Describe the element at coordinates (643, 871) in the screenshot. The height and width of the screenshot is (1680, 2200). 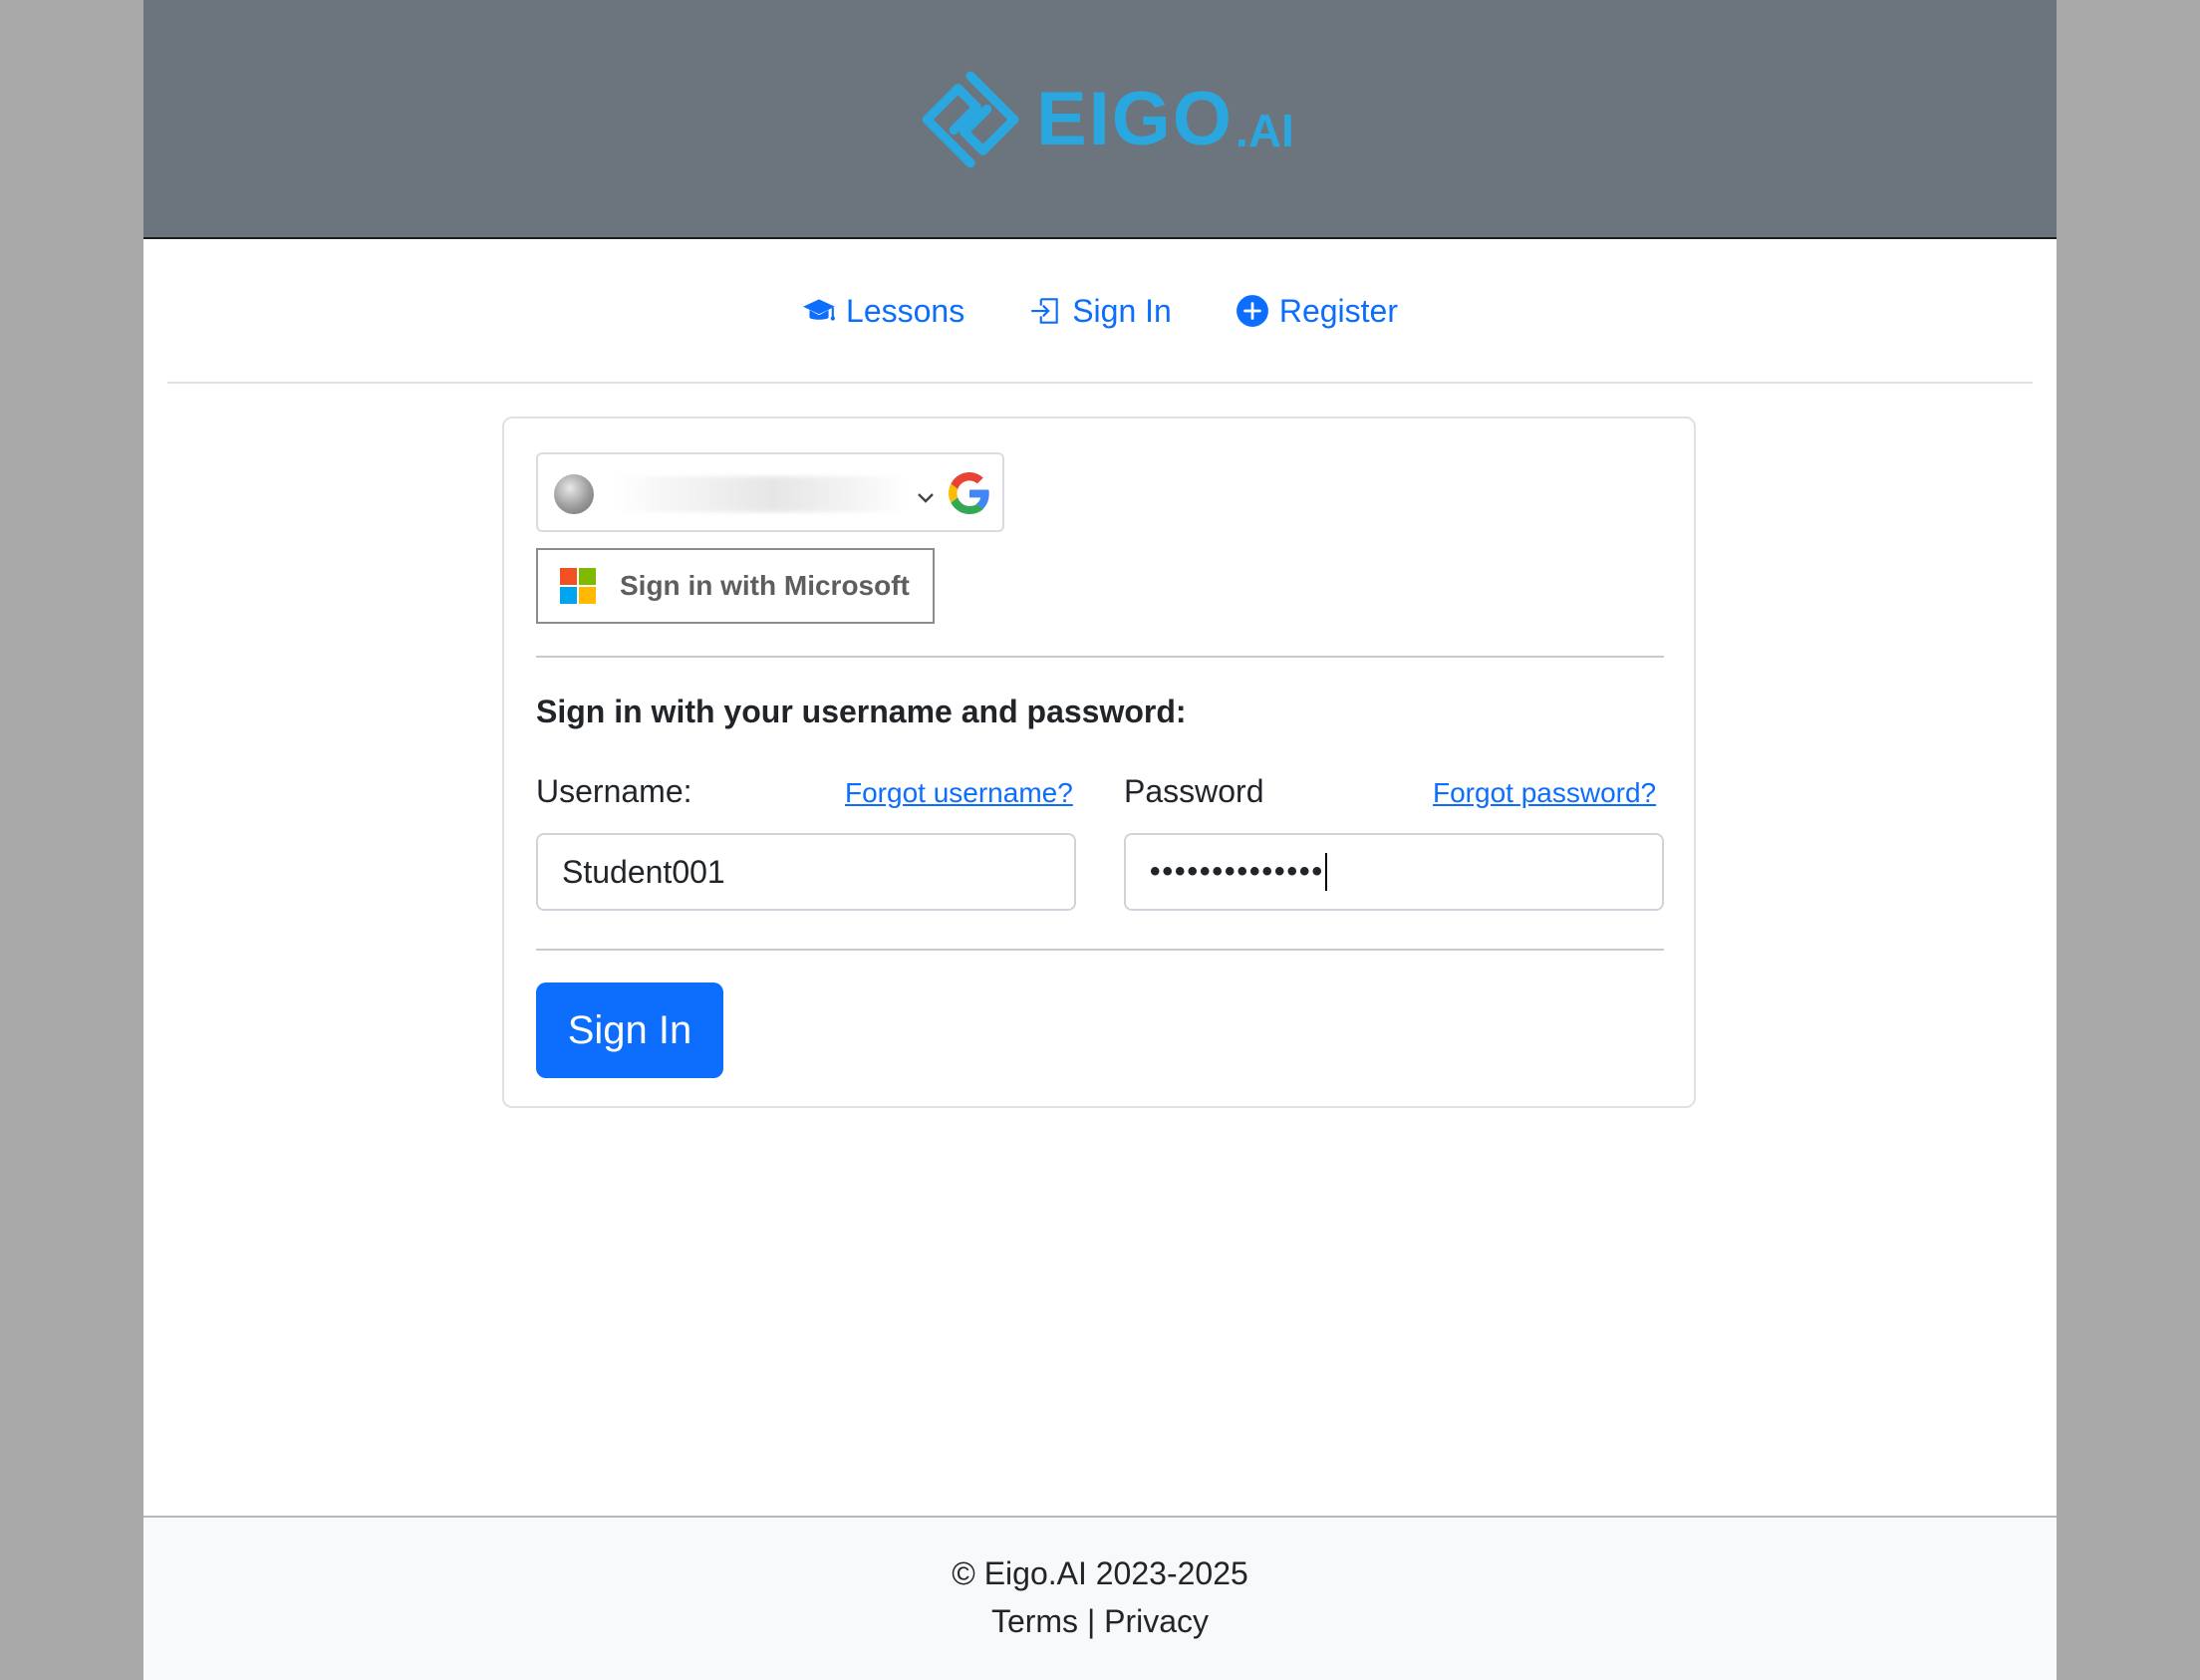
I see `username-value: Student001` at that location.